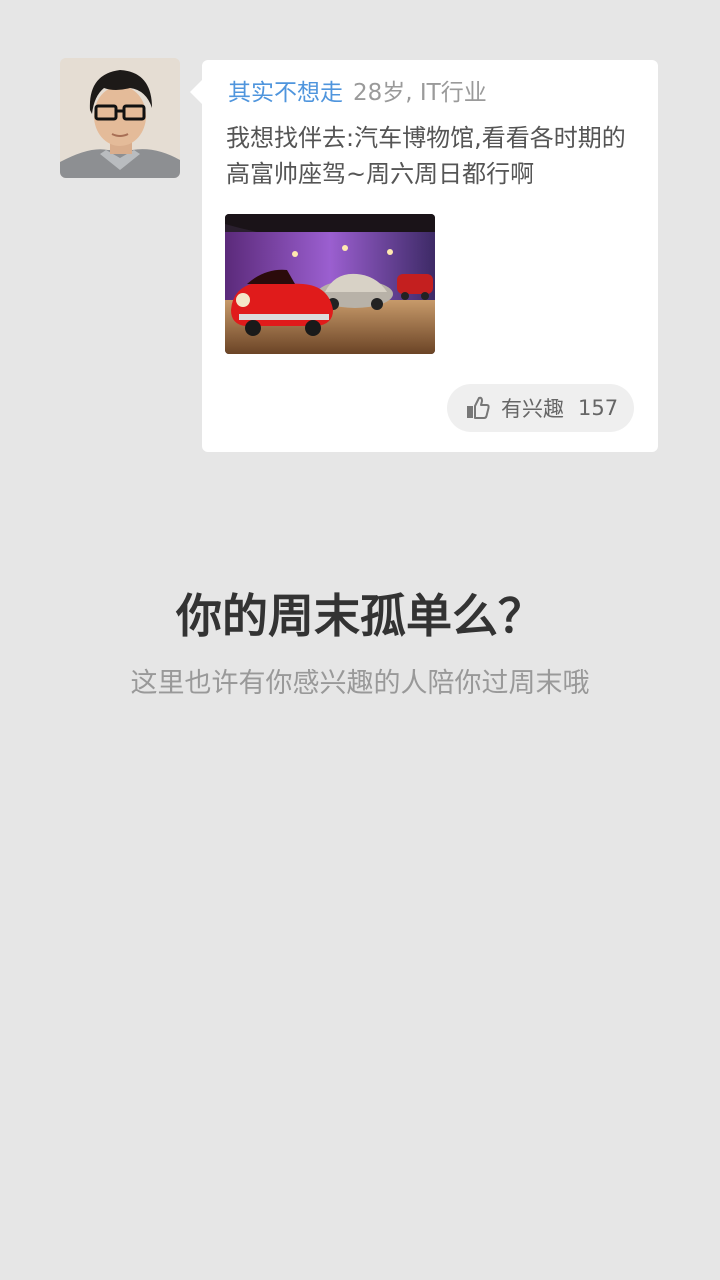 The width and height of the screenshot is (720, 1280). Describe the element at coordinates (360, 683) in the screenshot. I see `promo-subline: 这里也许有你感兴趣的人陪你过周末哦` at that location.